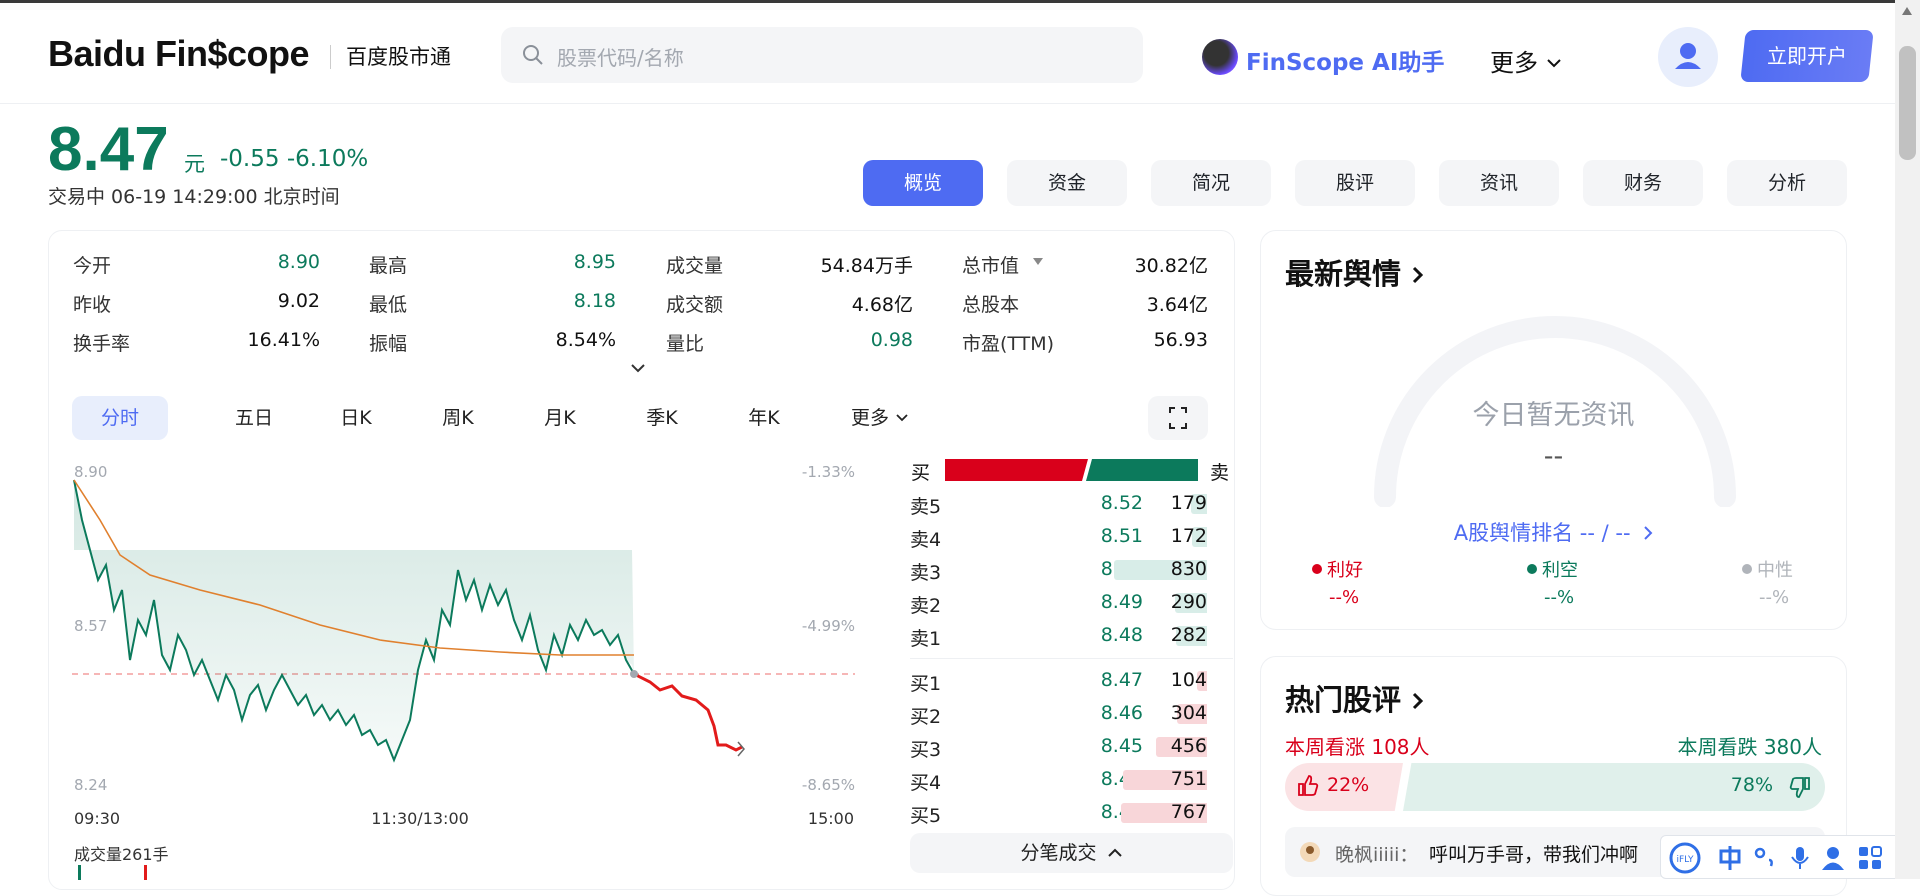 This screenshot has width=1920, height=896. Describe the element at coordinates (1907, 103) in the screenshot. I see `scrollbar-thumb` at that location.